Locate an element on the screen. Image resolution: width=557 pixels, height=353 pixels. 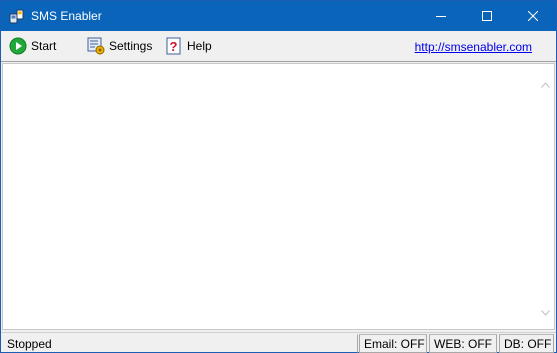
close-icon is located at coordinates (533, 16).